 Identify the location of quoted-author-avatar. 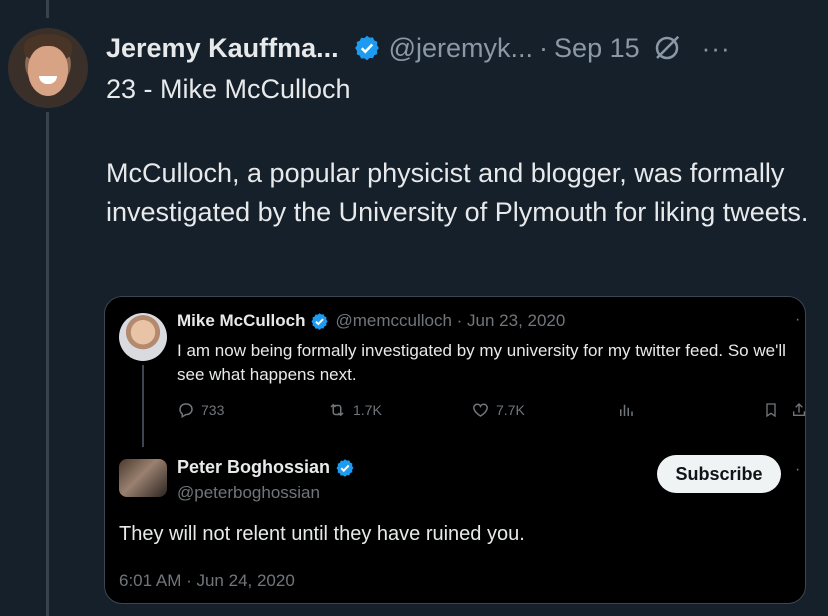
(143, 337).